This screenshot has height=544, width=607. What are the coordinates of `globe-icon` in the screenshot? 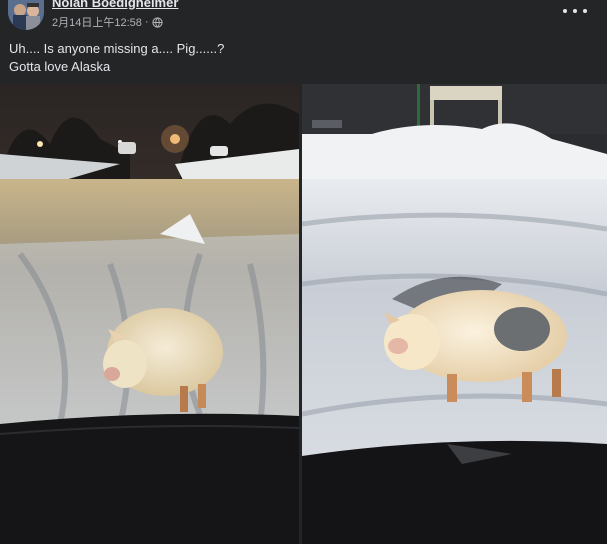 It's located at (157, 22).